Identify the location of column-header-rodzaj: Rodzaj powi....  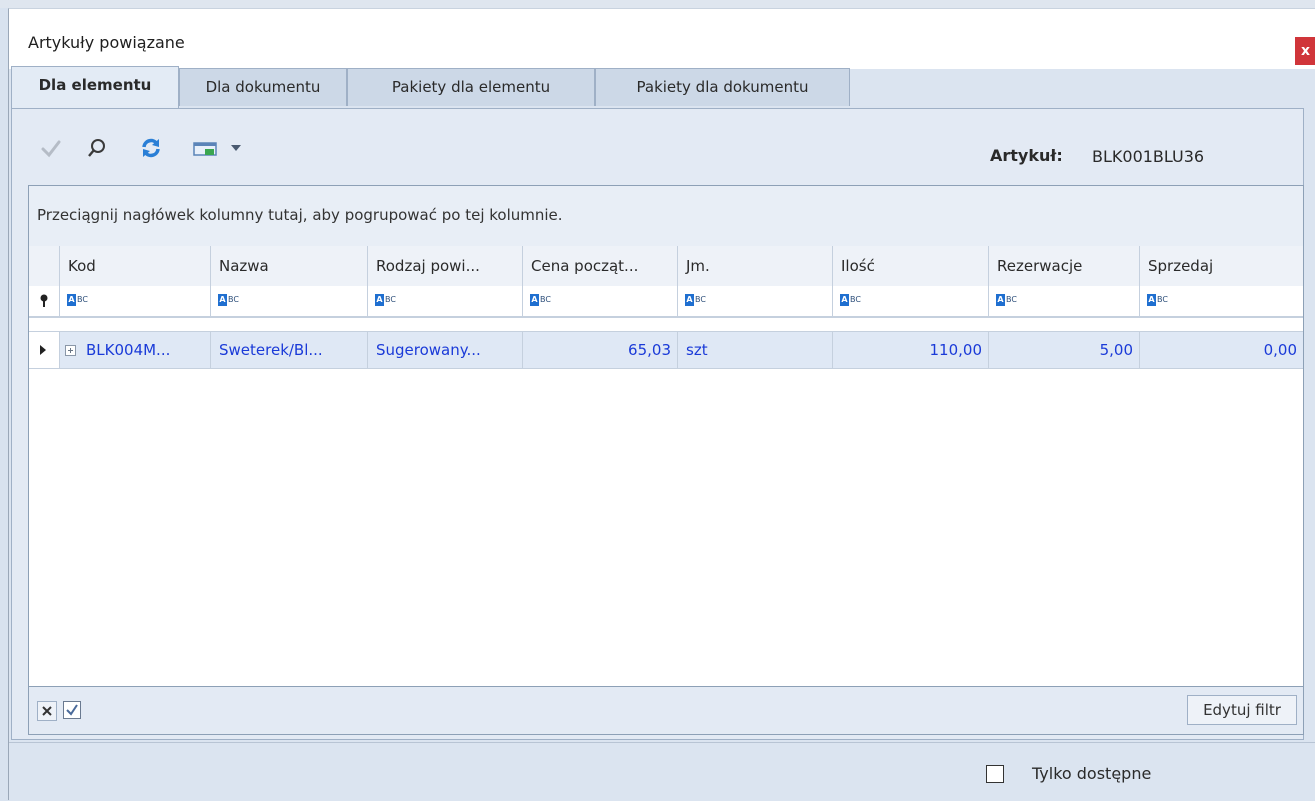
(445, 266).